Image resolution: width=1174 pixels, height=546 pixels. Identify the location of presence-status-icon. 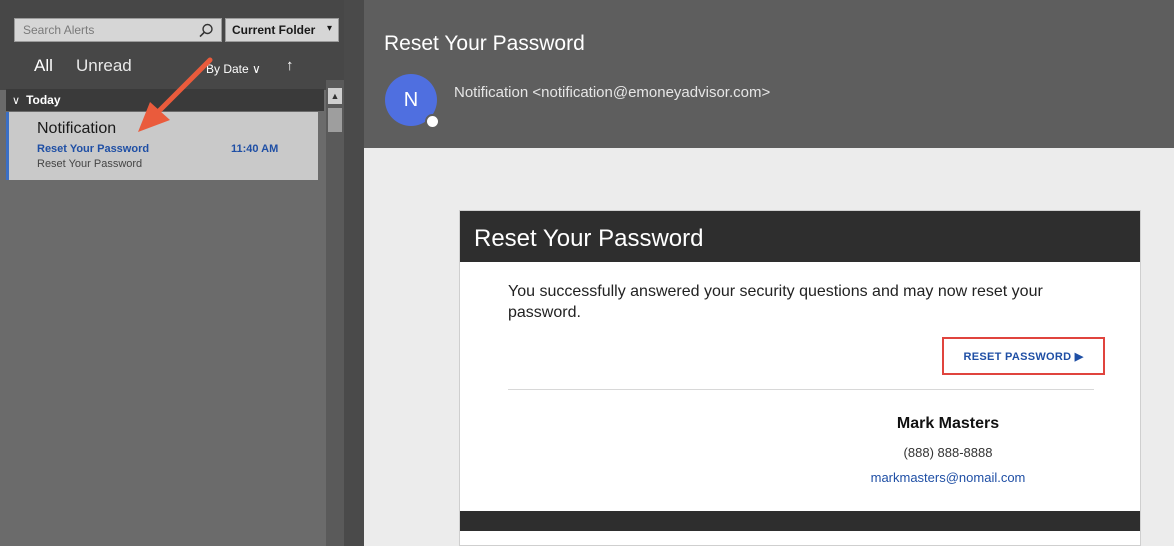
(432, 121).